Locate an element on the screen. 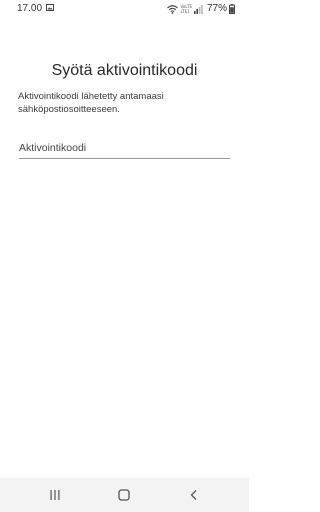  home-icon is located at coordinates (124, 495).